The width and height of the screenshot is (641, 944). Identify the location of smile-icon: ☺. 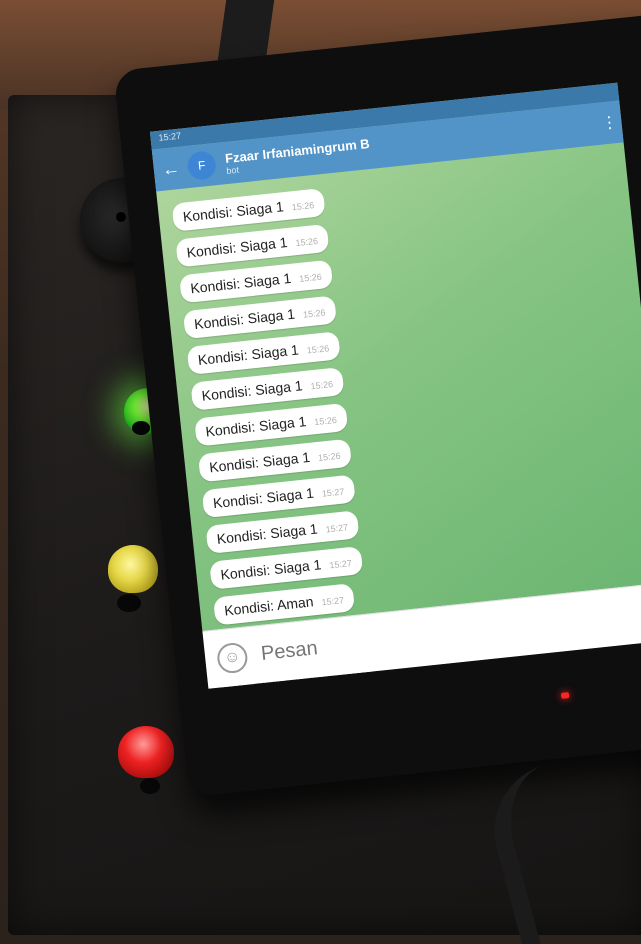
(232, 658).